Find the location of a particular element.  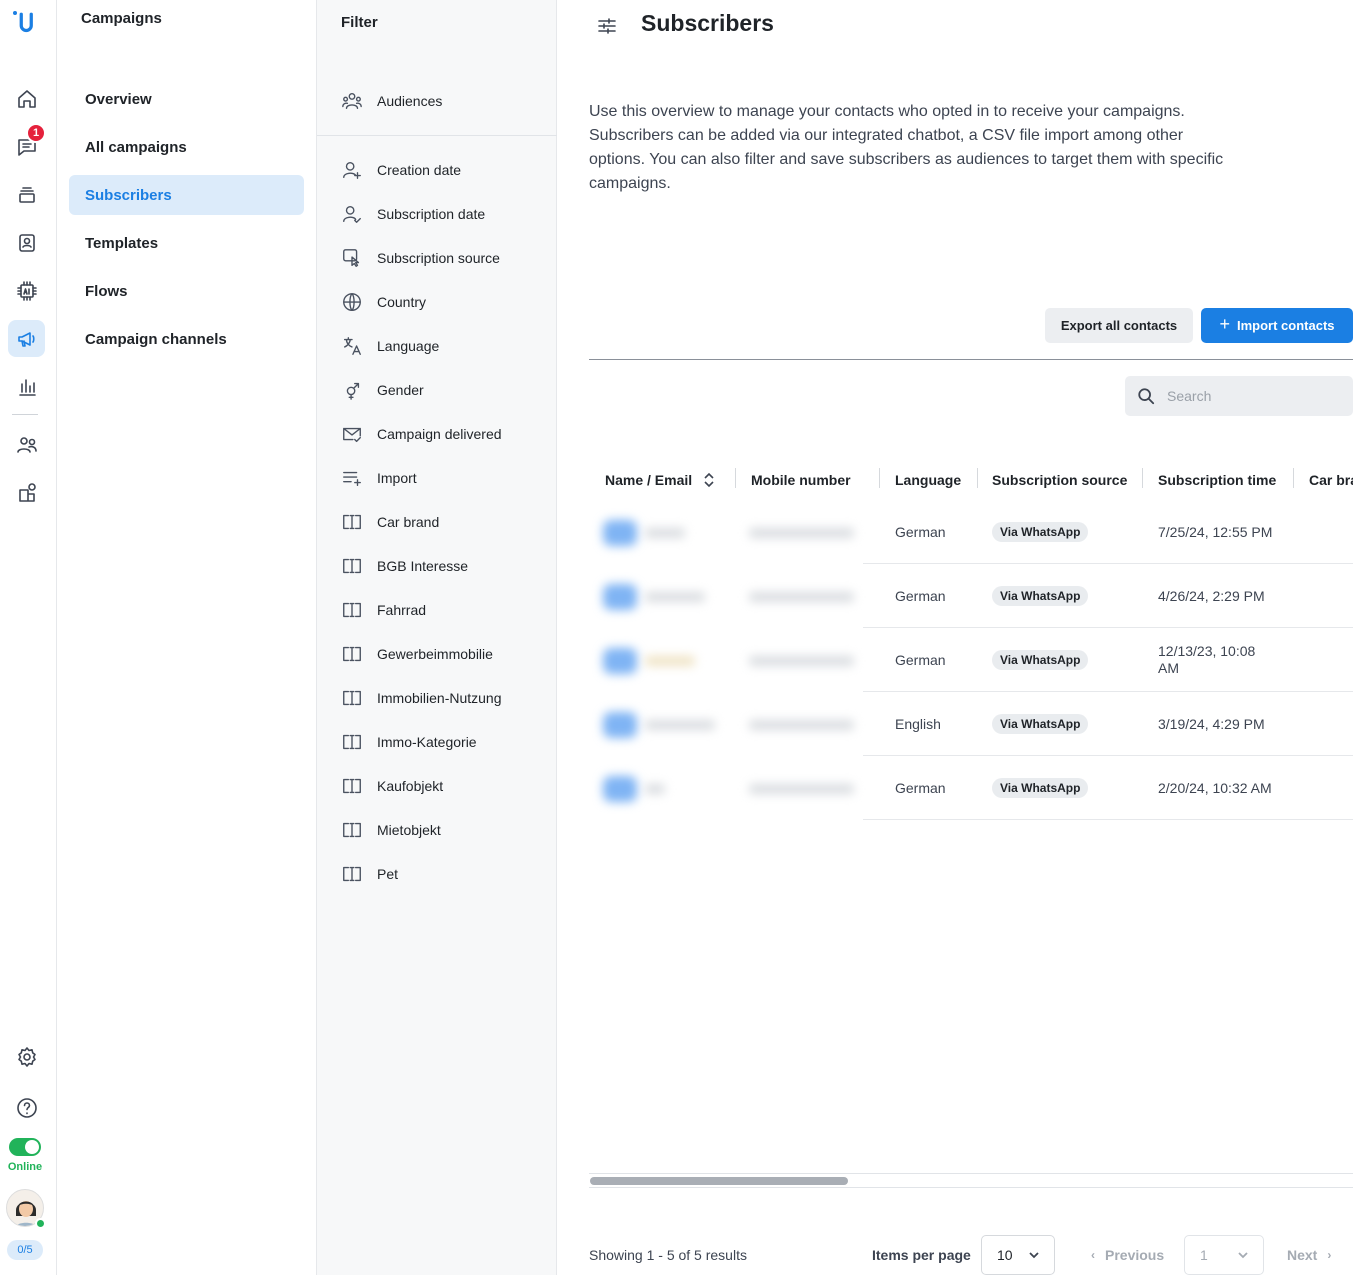

filter-toggle-icon is located at coordinates (607, 26).